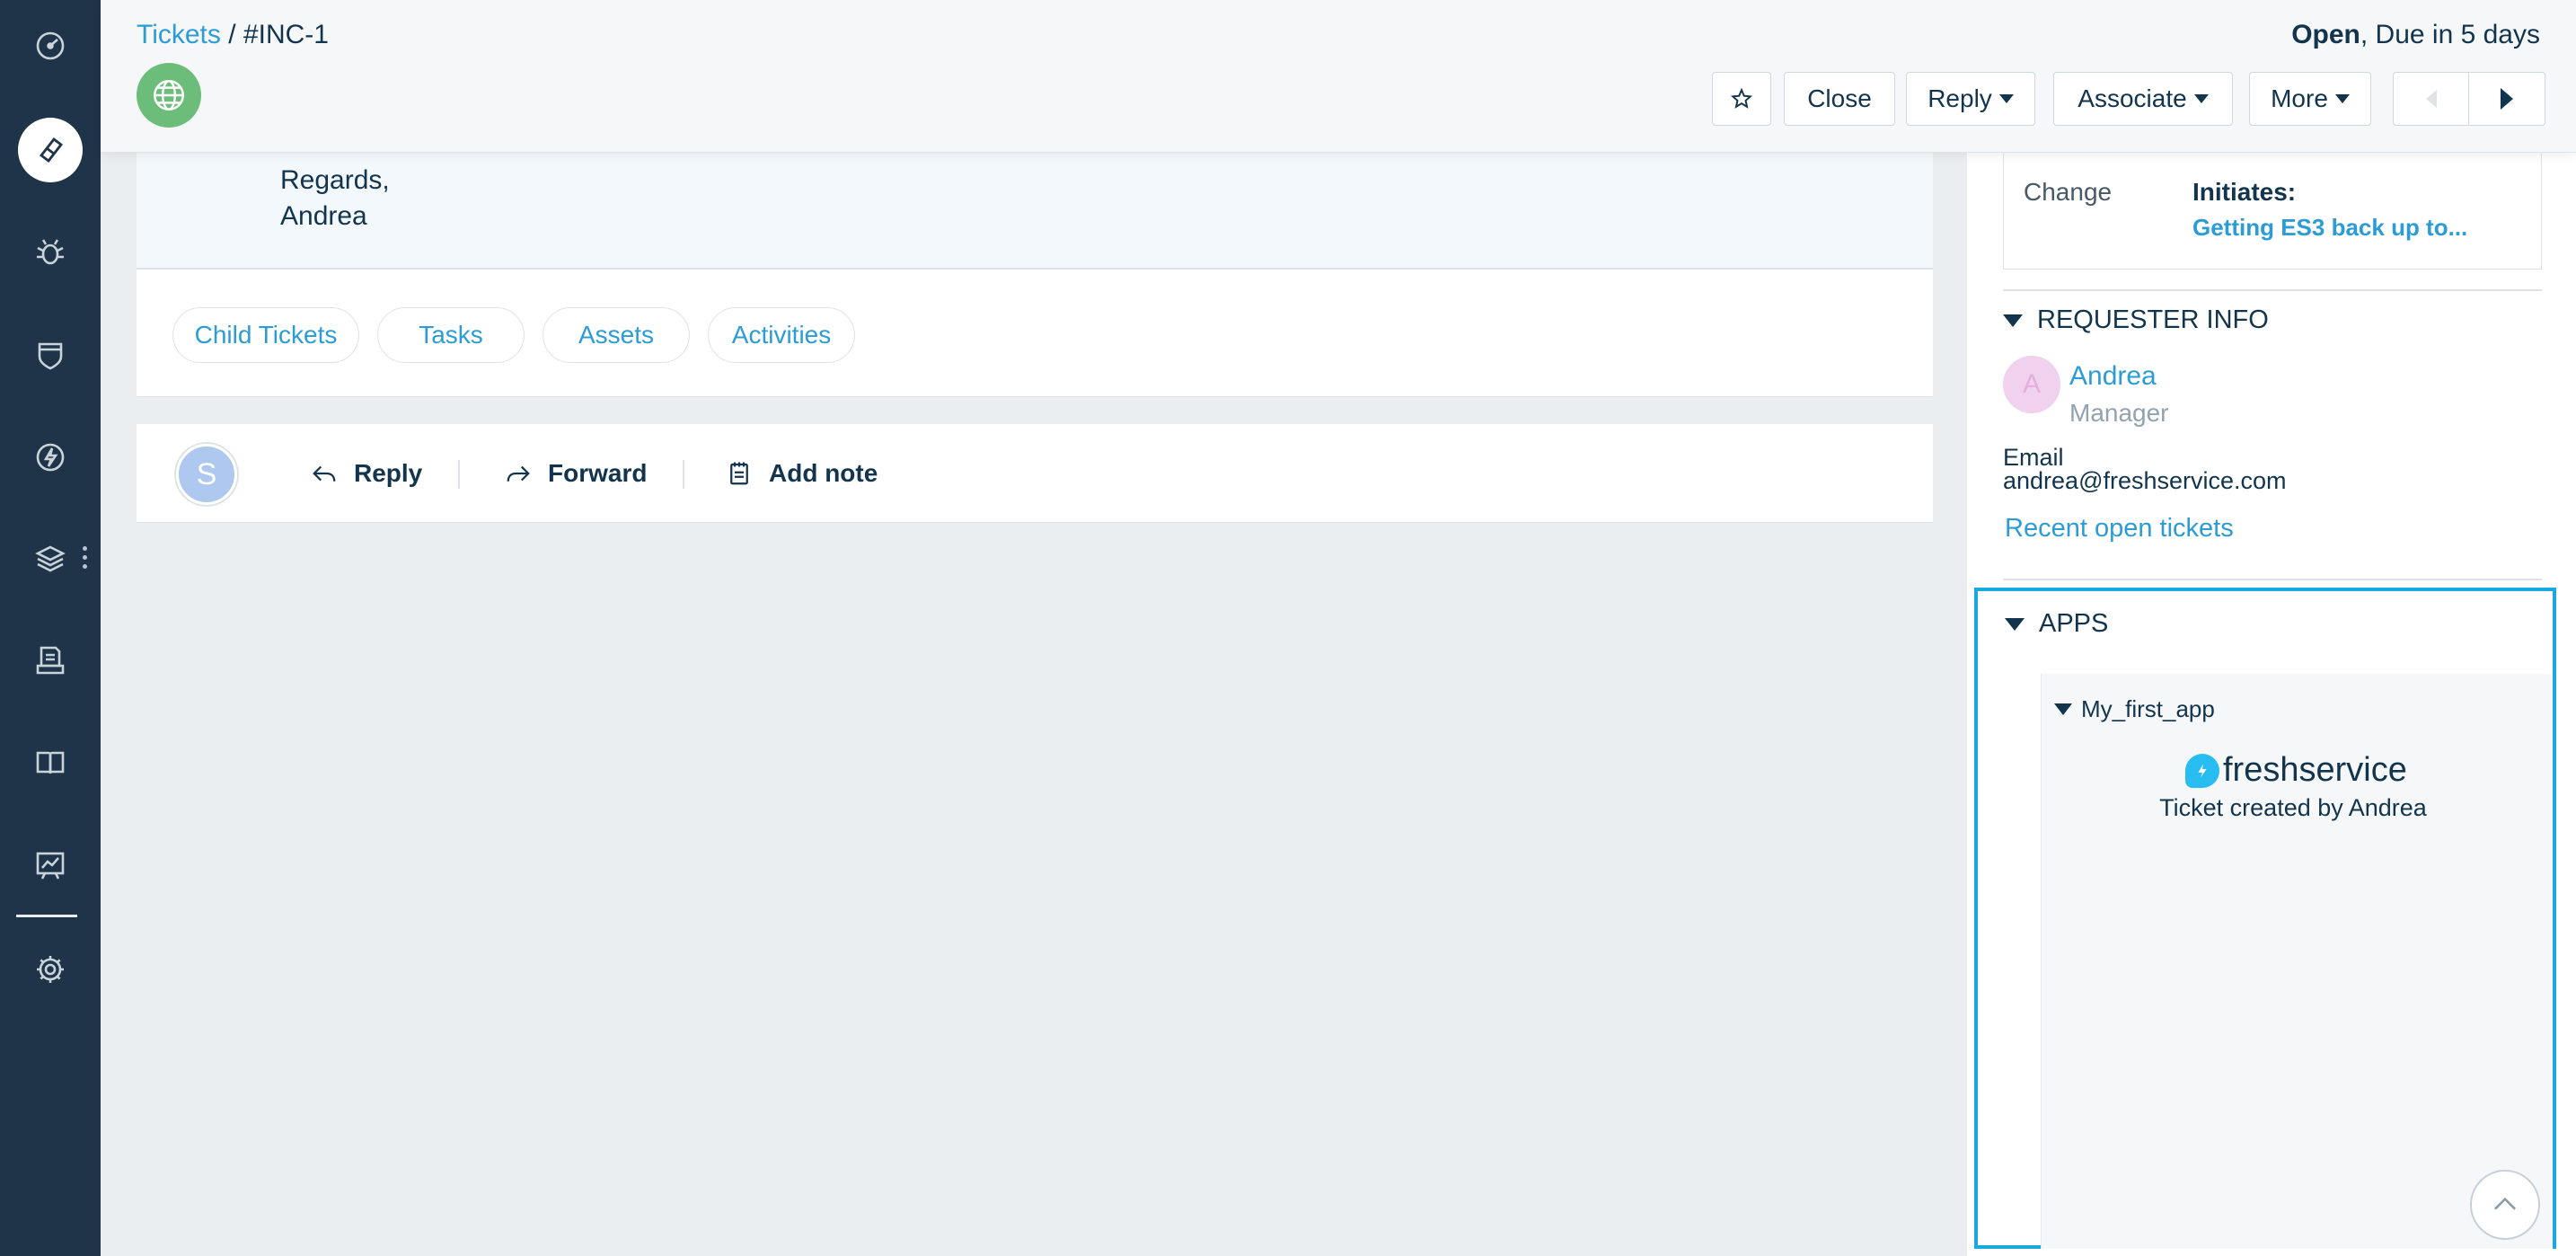 This screenshot has height=1256, width=2576. I want to click on left-navigation, so click(50, 628).